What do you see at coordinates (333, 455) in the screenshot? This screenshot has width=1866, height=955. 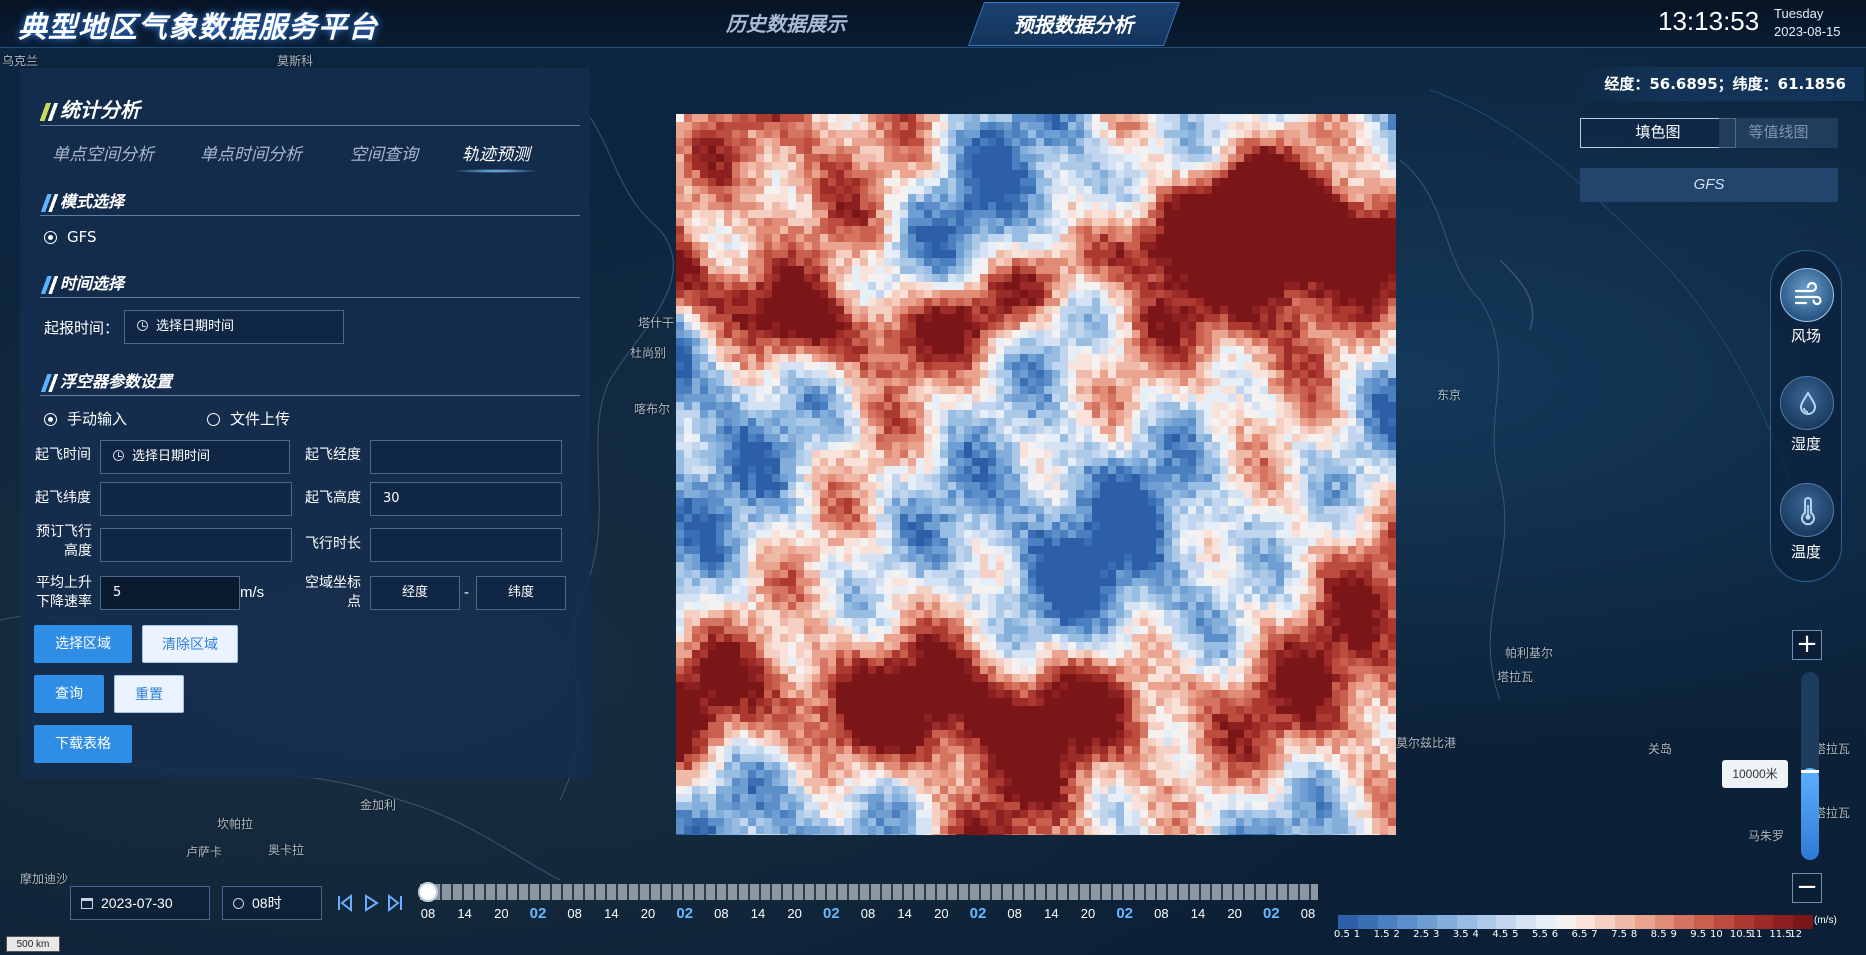 I see `takeoff-lon-label: 起飞经度` at bounding box center [333, 455].